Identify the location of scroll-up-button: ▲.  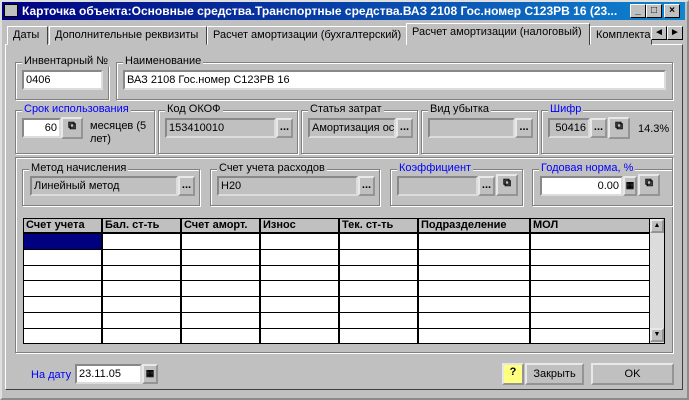
(657, 226).